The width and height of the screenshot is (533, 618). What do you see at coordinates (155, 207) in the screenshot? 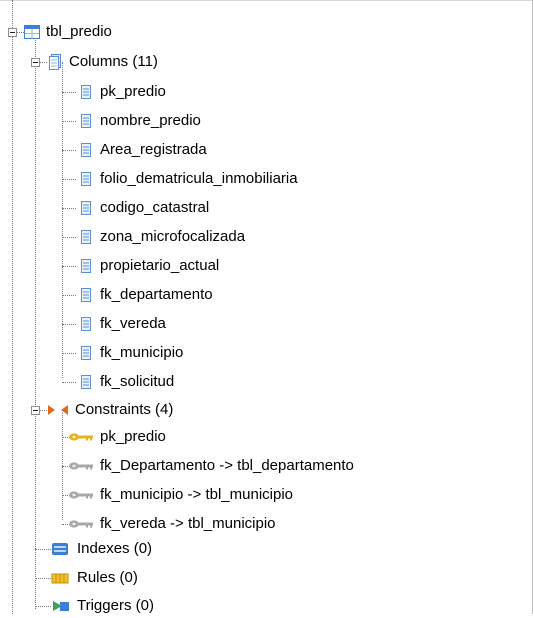
I see `column-label: codigo_catastral` at bounding box center [155, 207].